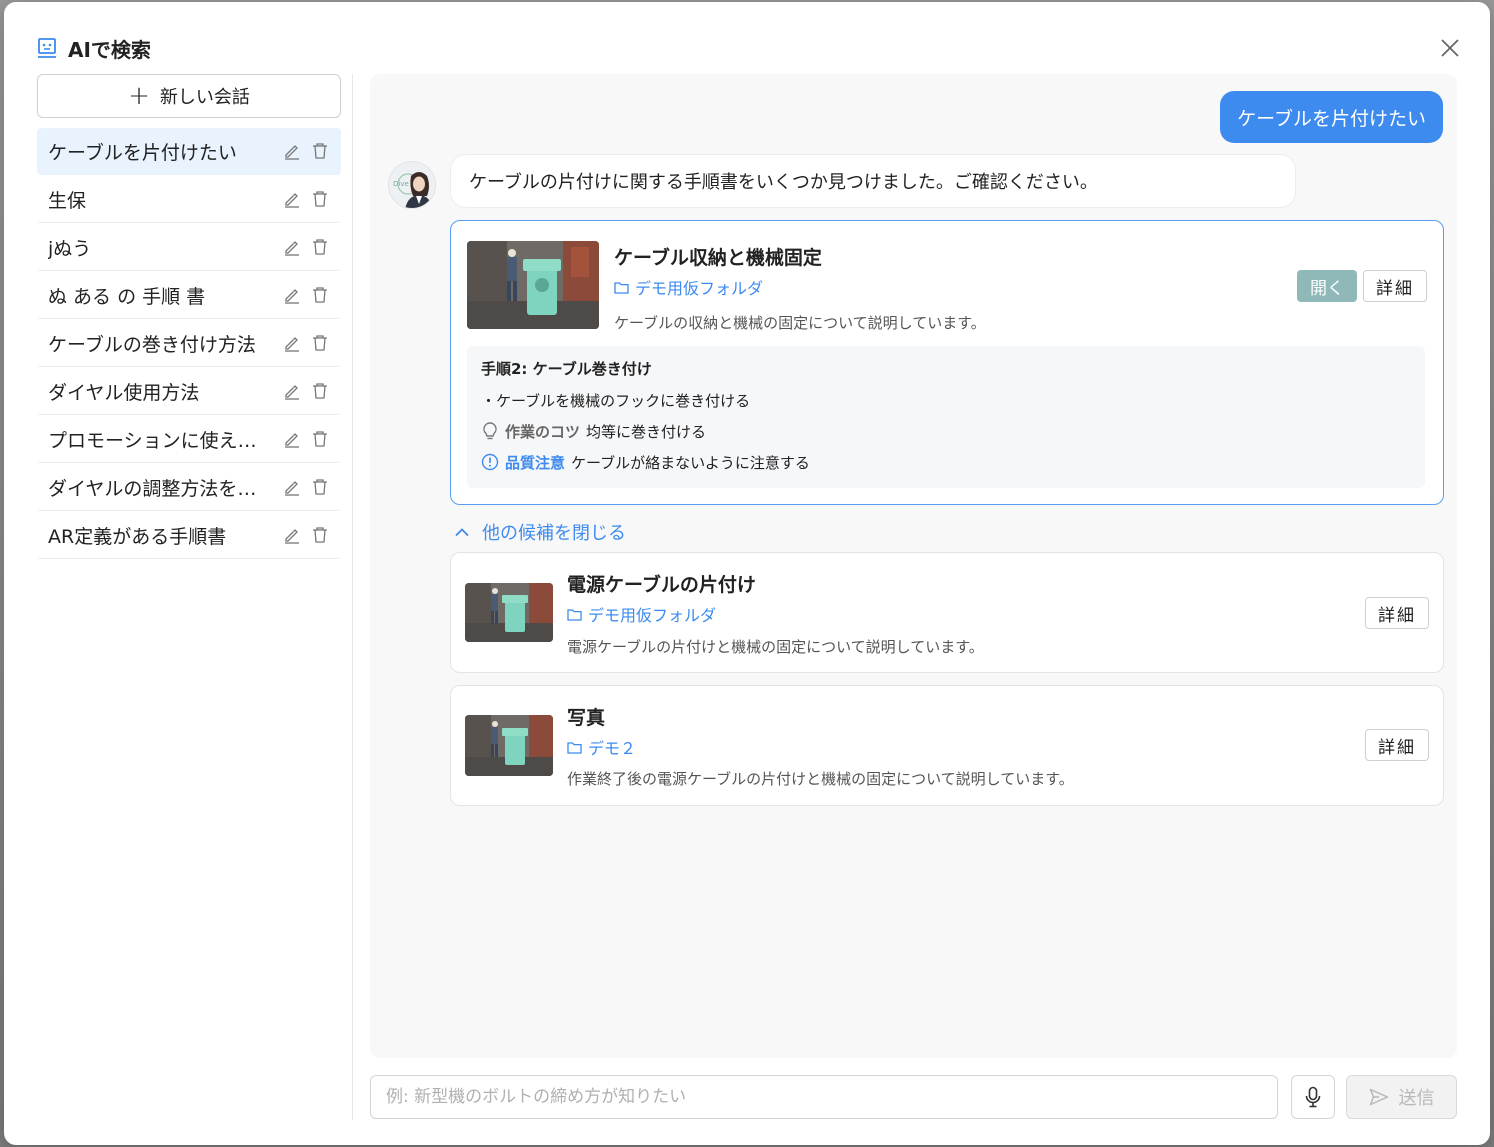 The width and height of the screenshot is (1494, 1147). I want to click on tip-label: 作業のコツ, so click(543, 431).